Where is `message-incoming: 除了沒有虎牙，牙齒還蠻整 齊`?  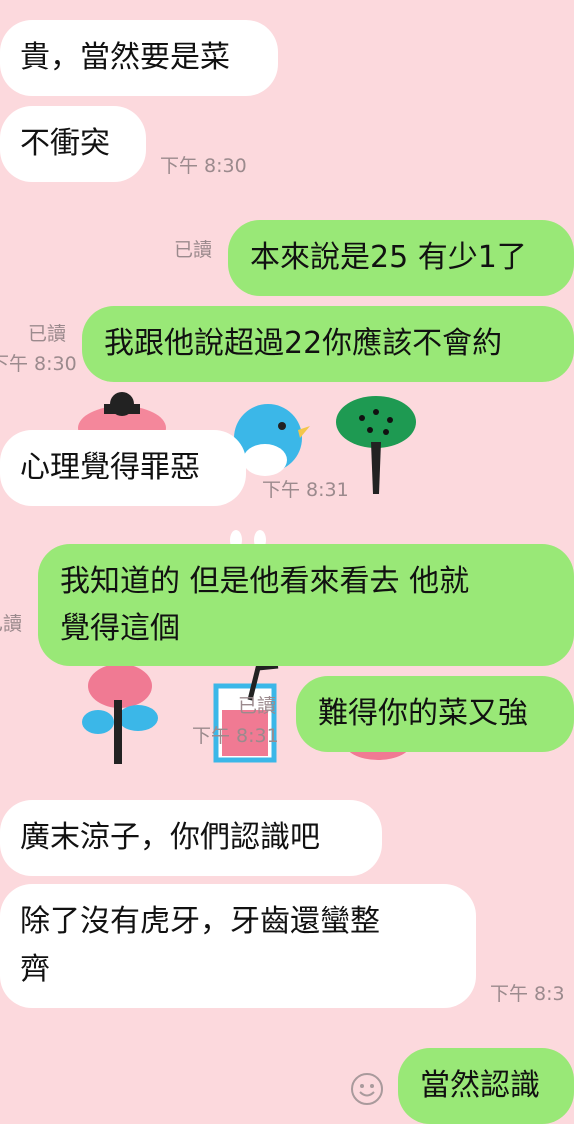
message-incoming: 除了沒有虎牙，牙齒還蠻整 齊 is located at coordinates (238, 946).